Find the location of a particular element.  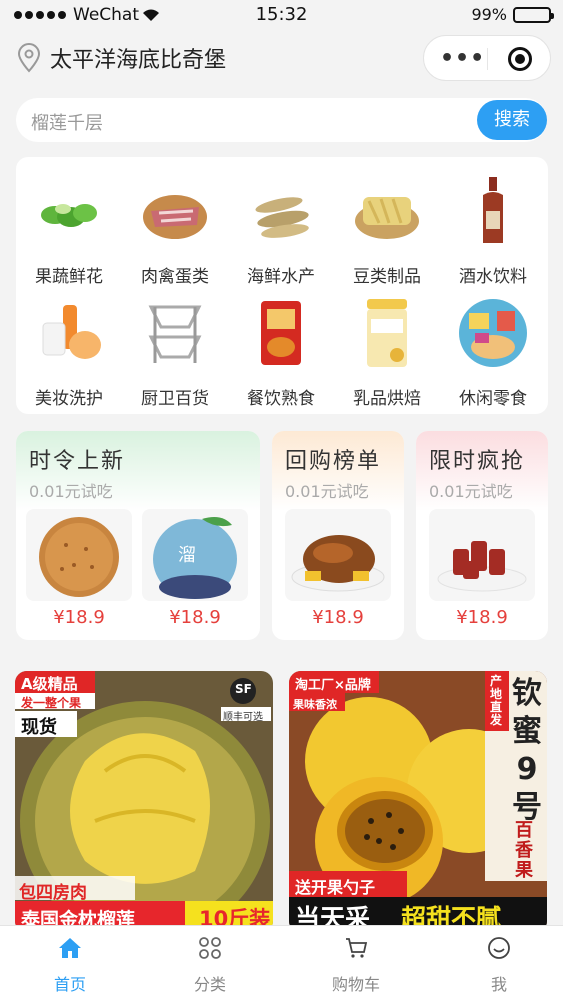

promo-title: 回购榜单 is located at coordinates (333, 461).